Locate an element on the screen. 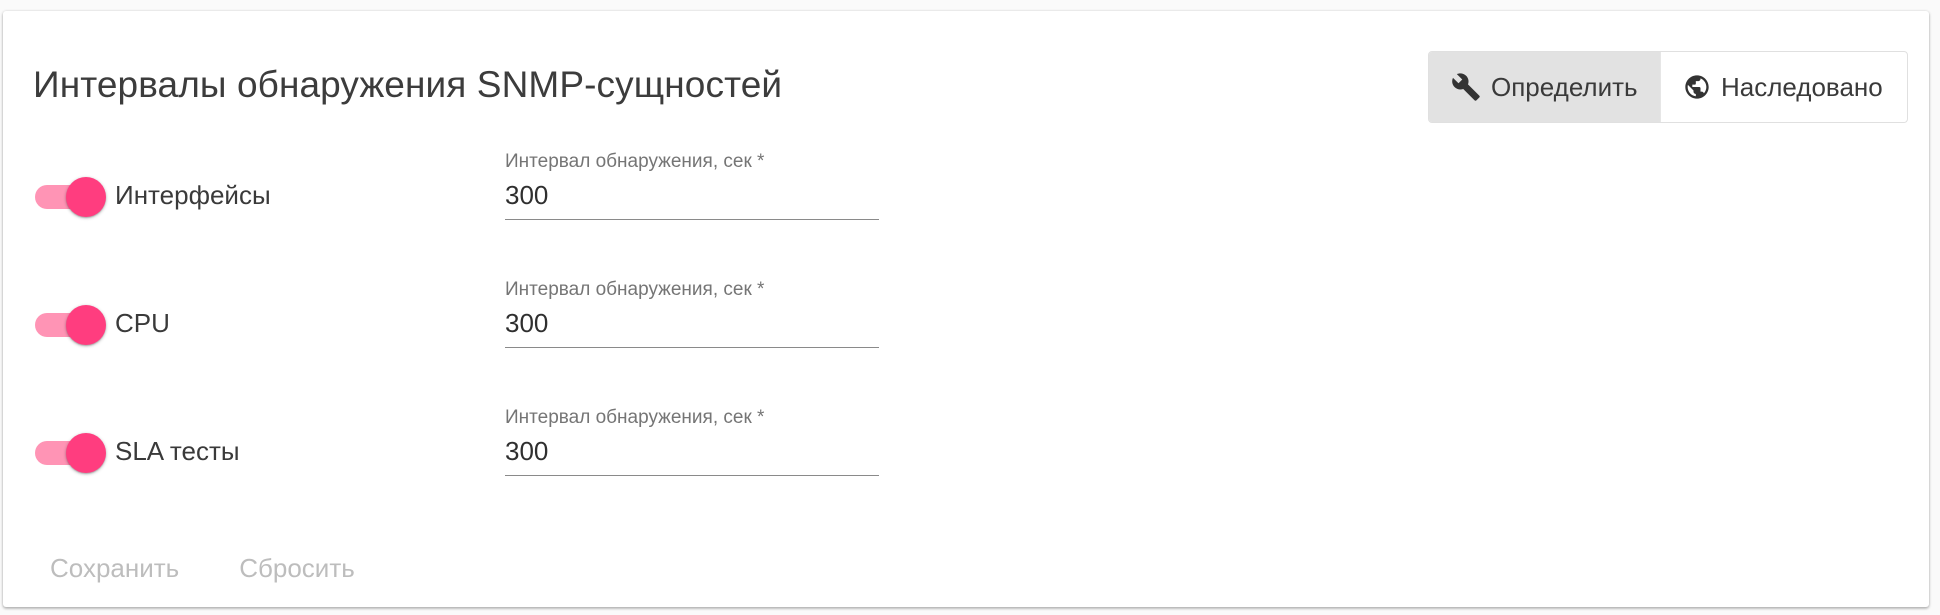 Image resolution: width=1940 pixels, height=615 pixels. globe-icon is located at coordinates (1697, 87).